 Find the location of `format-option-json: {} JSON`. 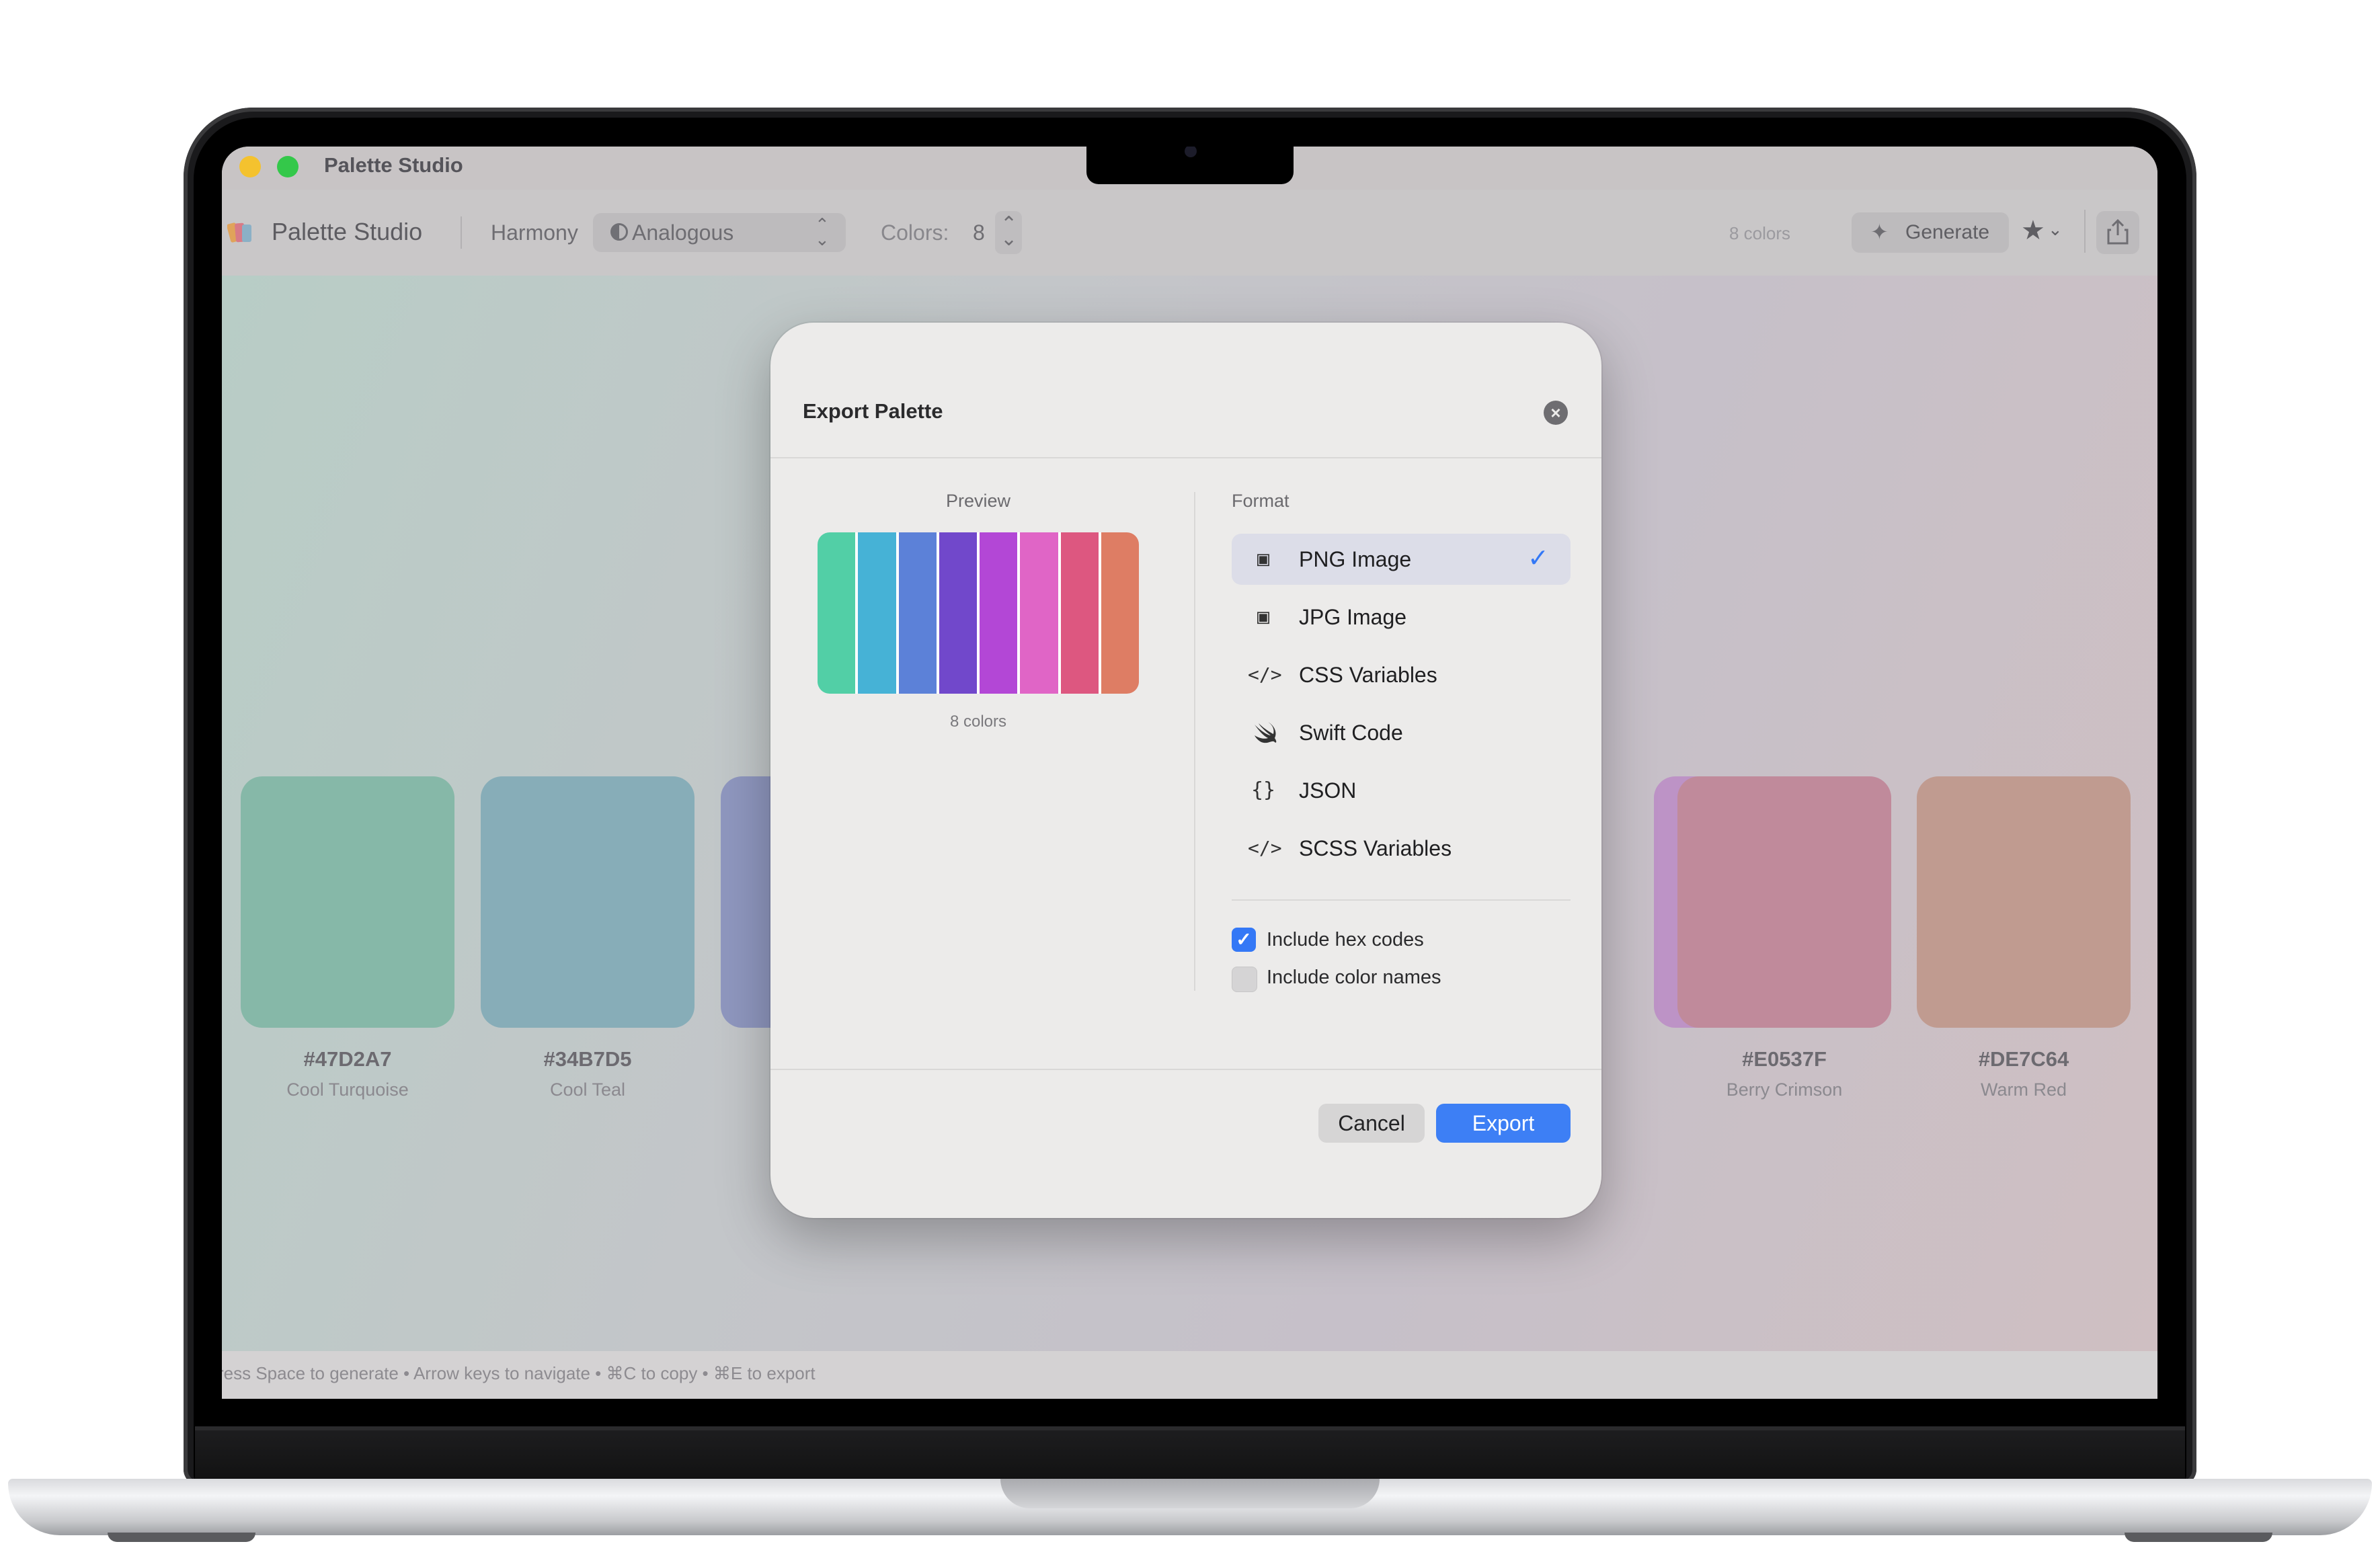

format-option-json: {} JSON is located at coordinates (1402, 791).